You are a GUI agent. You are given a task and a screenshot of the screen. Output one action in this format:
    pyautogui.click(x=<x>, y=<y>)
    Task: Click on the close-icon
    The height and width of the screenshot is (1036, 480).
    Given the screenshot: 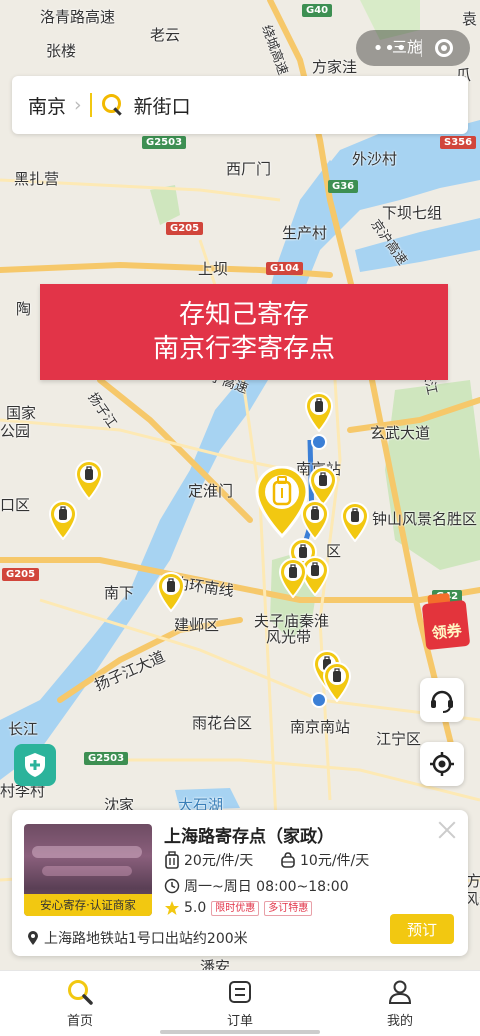 What is the action you would take?
    pyautogui.click(x=447, y=829)
    